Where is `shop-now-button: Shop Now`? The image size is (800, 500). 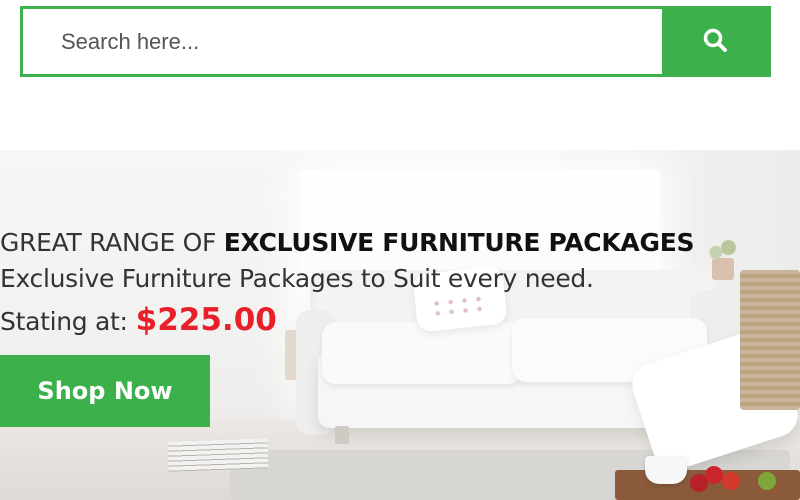 shop-now-button: Shop Now is located at coordinates (105, 391).